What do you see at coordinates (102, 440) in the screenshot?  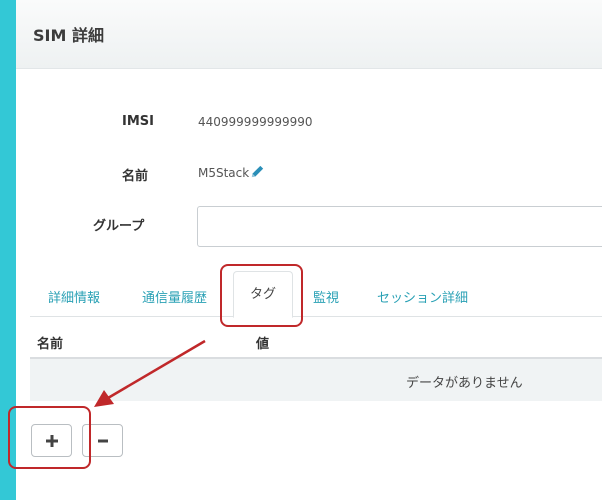 I see `minus-icon` at bounding box center [102, 440].